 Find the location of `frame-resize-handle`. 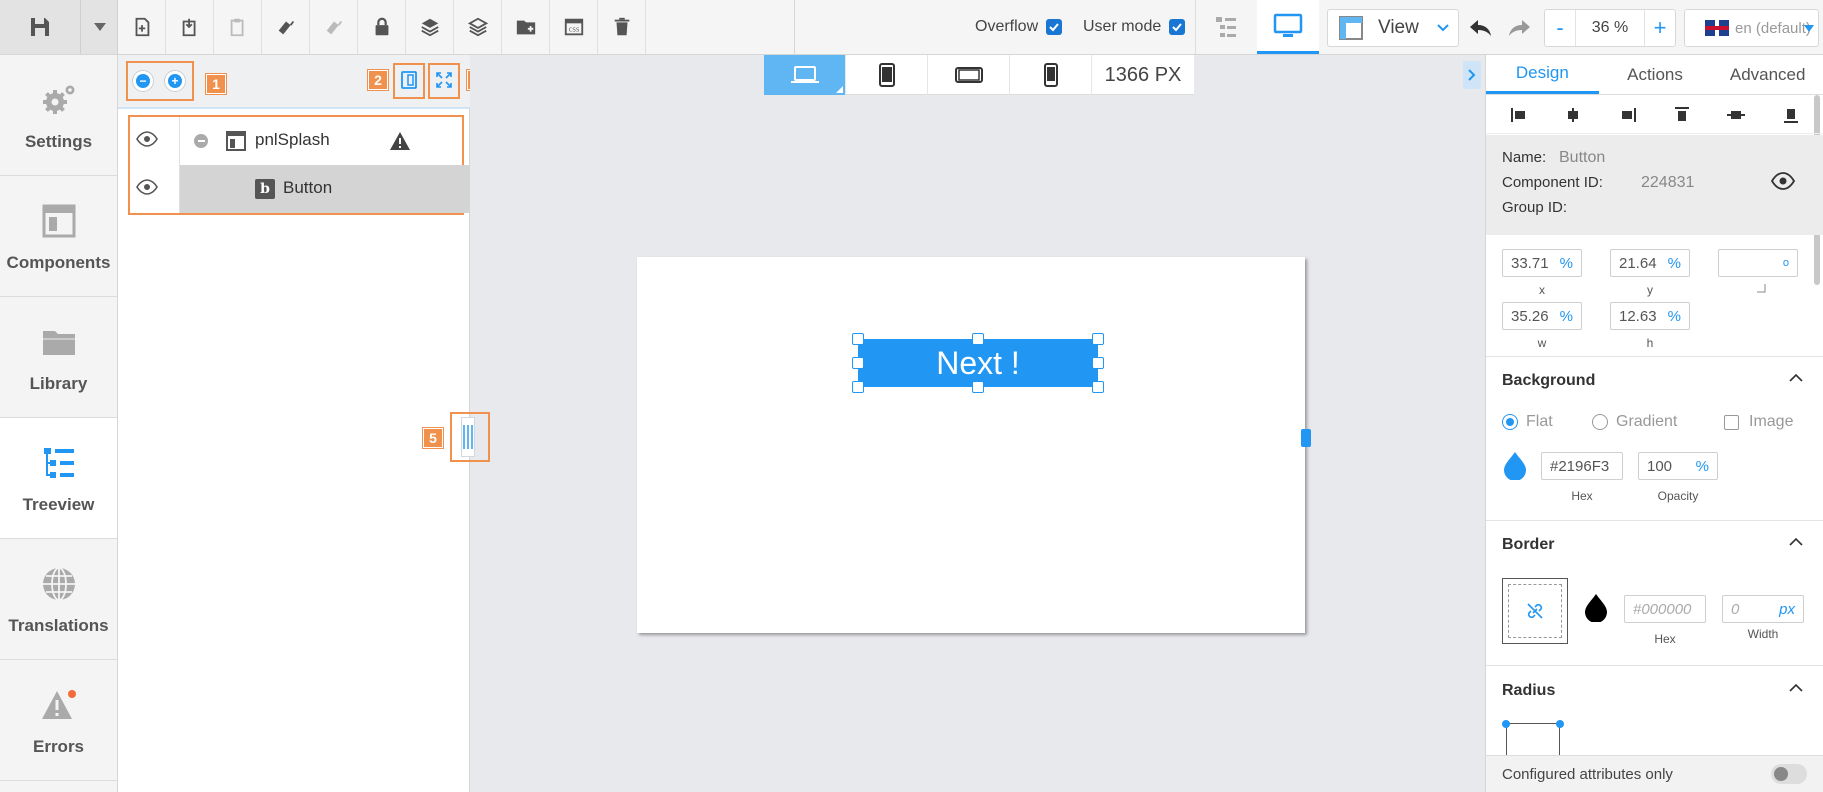

frame-resize-handle is located at coordinates (1306, 438).